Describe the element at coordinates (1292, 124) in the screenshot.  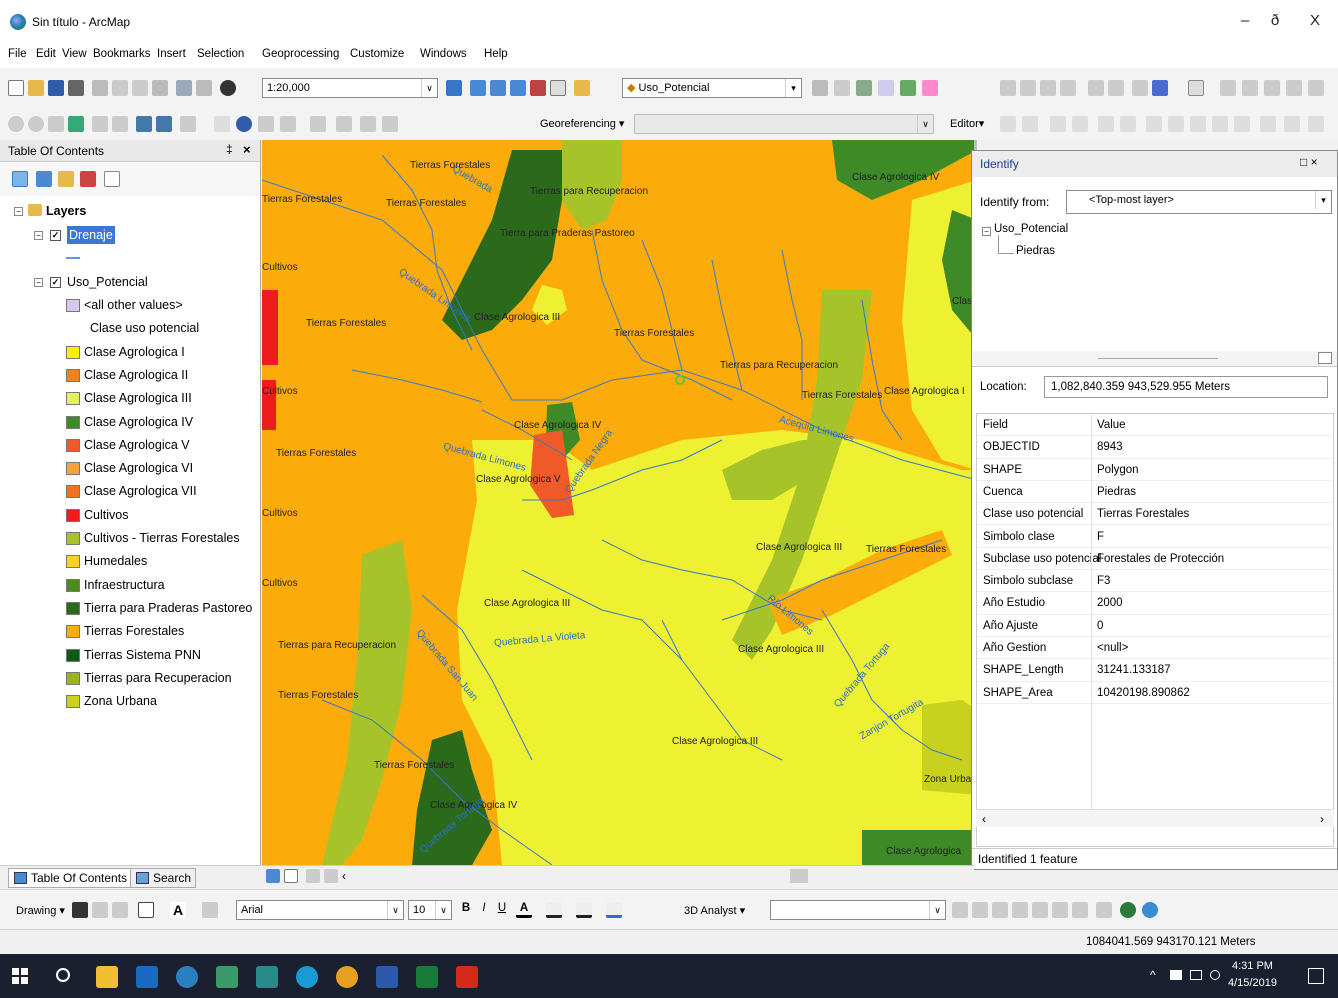
I see `sketch-properties-icon` at that location.